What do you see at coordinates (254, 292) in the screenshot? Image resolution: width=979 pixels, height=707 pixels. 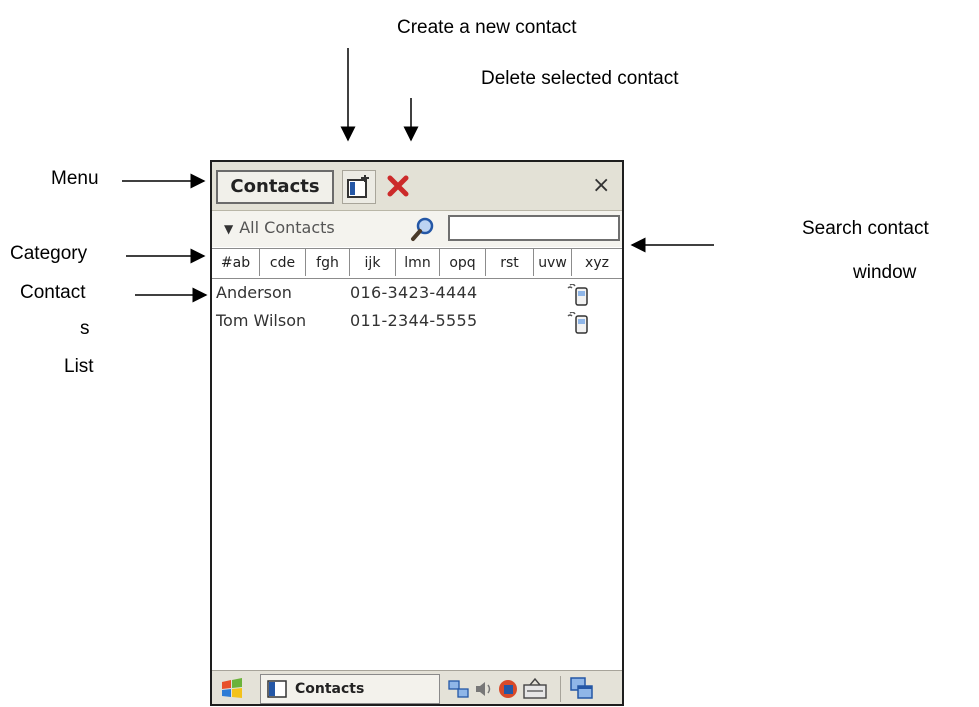 I see `contact-name: Anderson` at bounding box center [254, 292].